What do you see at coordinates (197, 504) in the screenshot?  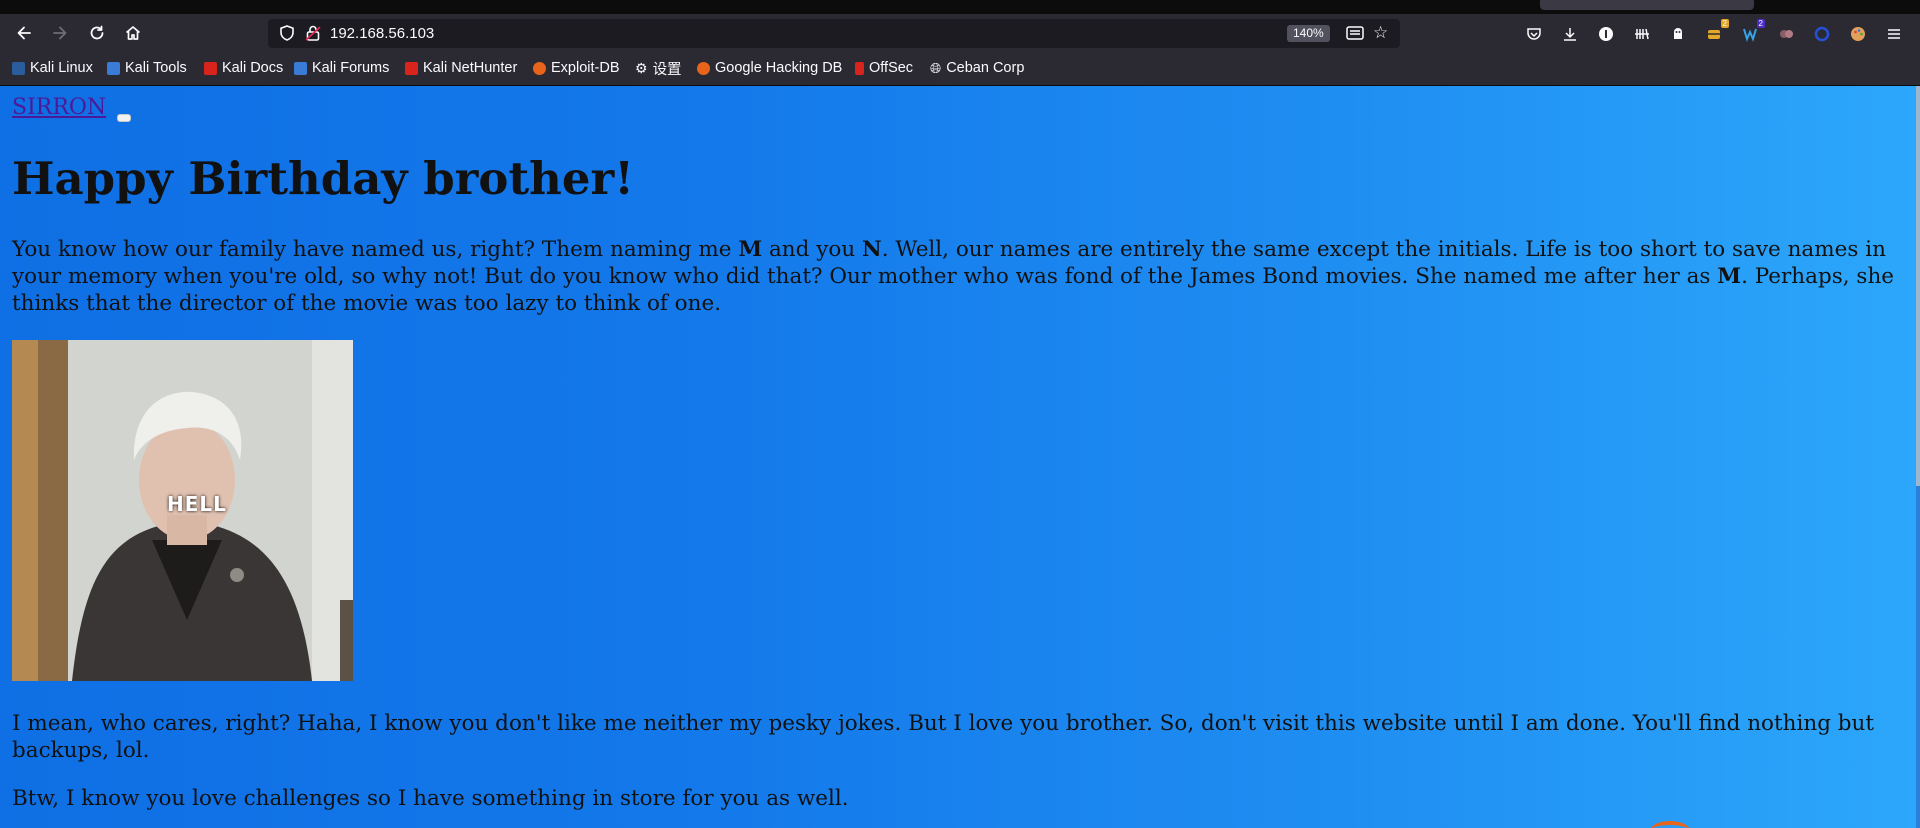 I see `image-caption-text: HELL` at bounding box center [197, 504].